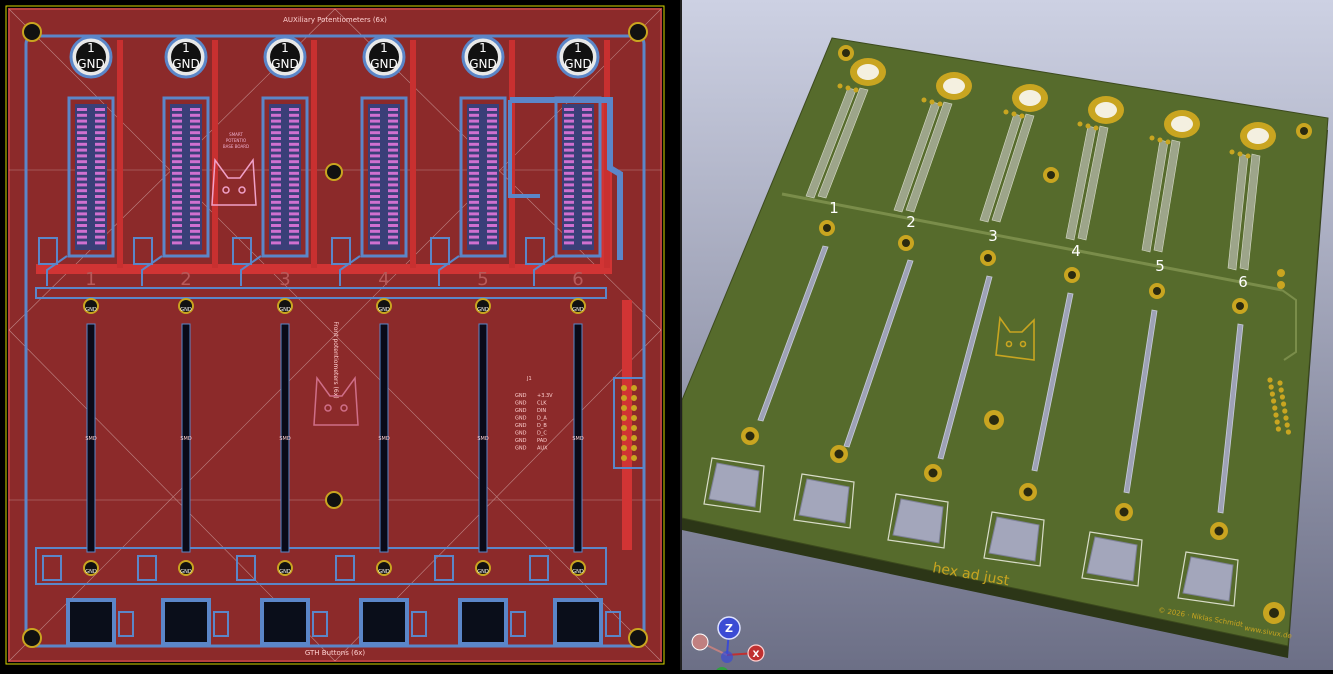  What do you see at coordinates (335, 359) in the screenshot?
I see `middle-vertical-label: Front potentiometers (6x)` at bounding box center [335, 359].